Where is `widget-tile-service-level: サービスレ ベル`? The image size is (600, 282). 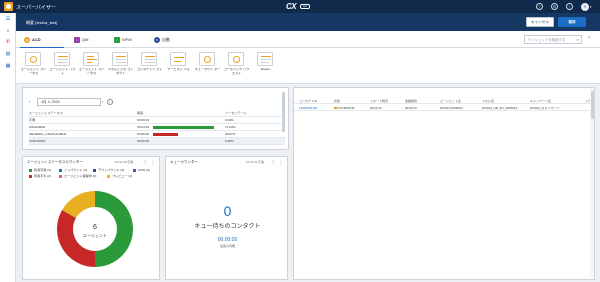
widget-tile-service-level: サービスレ ベル is located at coordinates (178, 66).